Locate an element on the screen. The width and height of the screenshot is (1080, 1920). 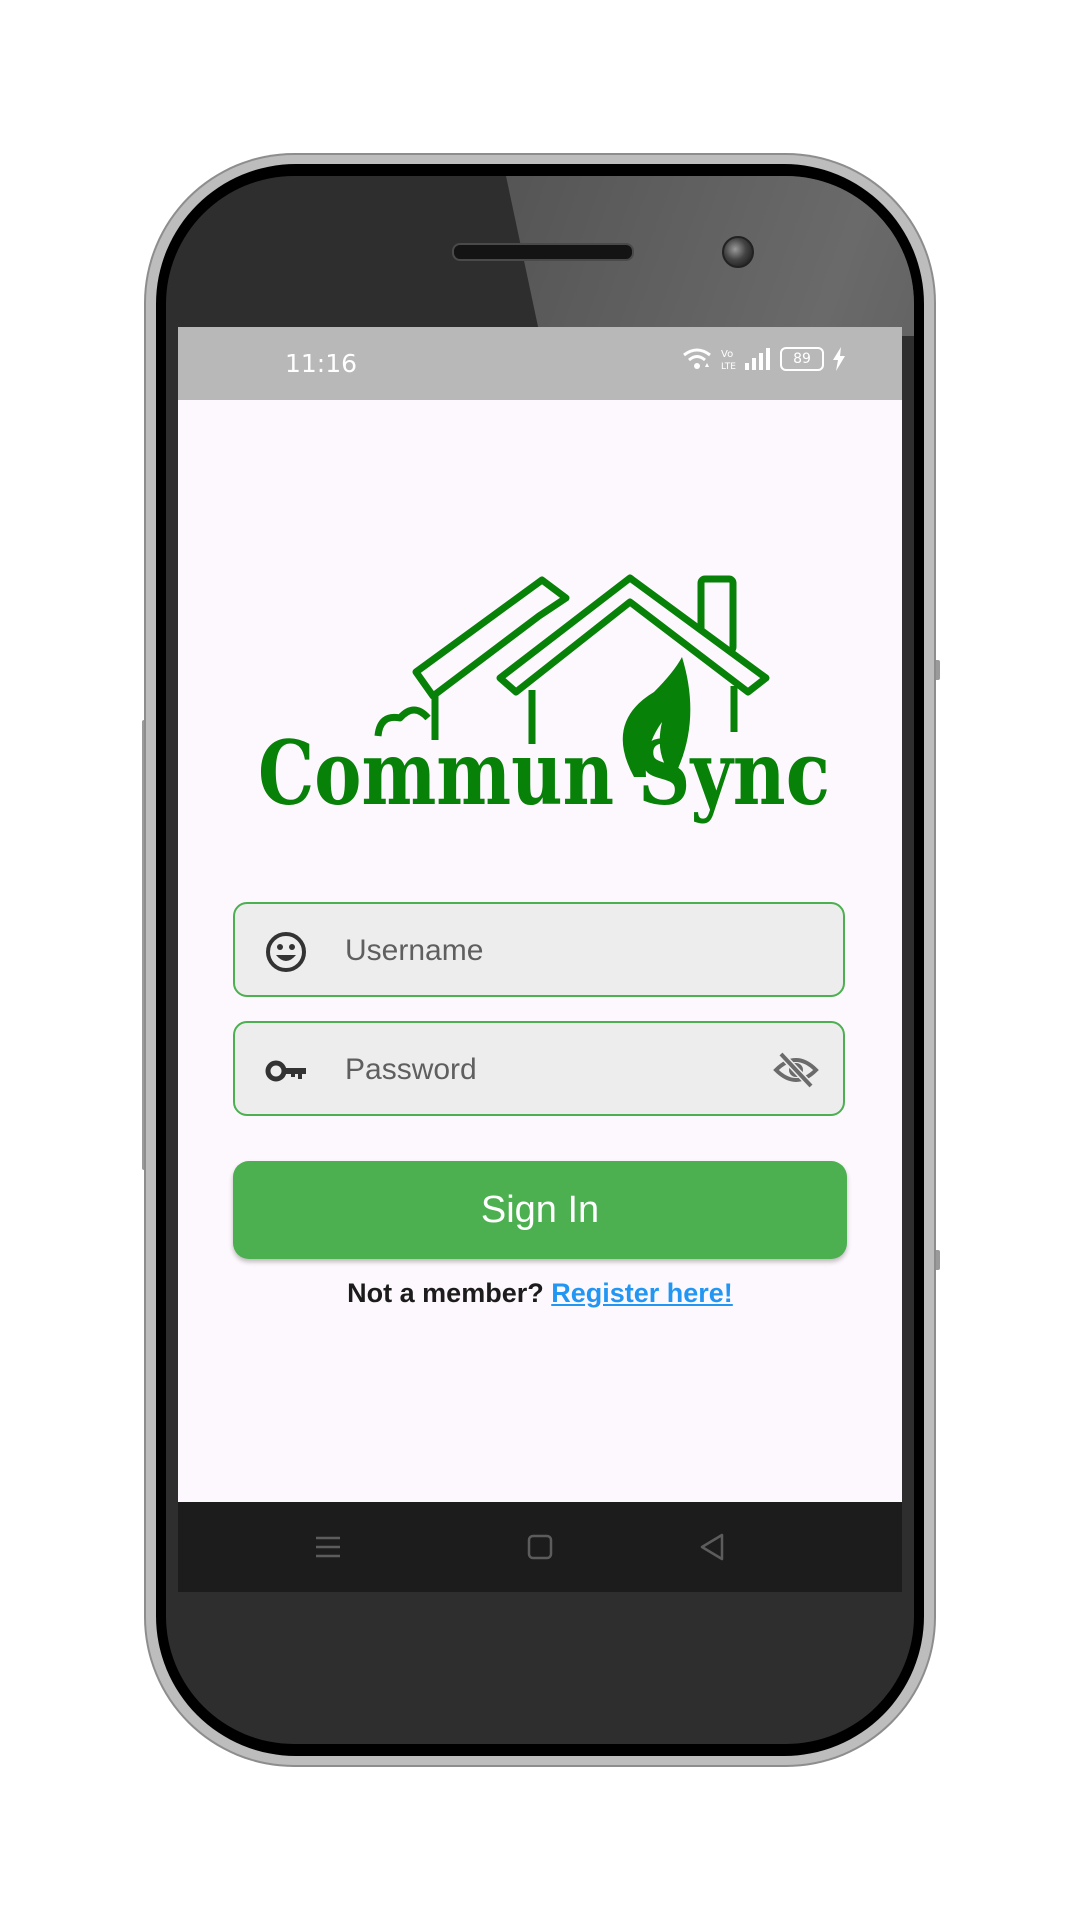
battery-level: 89 is located at coordinates (802, 359).